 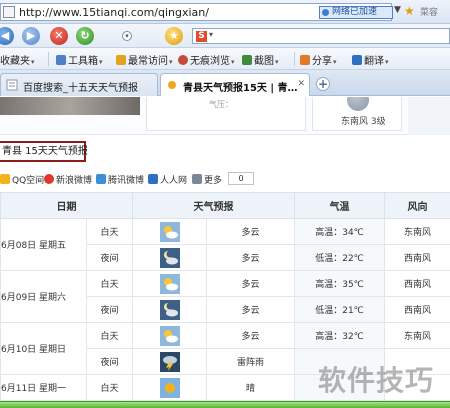 I want to click on navigation-row: ◀ ▶ ✕ ↻ ⌂ ▾ ★ S ▾, so click(x=225, y=36).